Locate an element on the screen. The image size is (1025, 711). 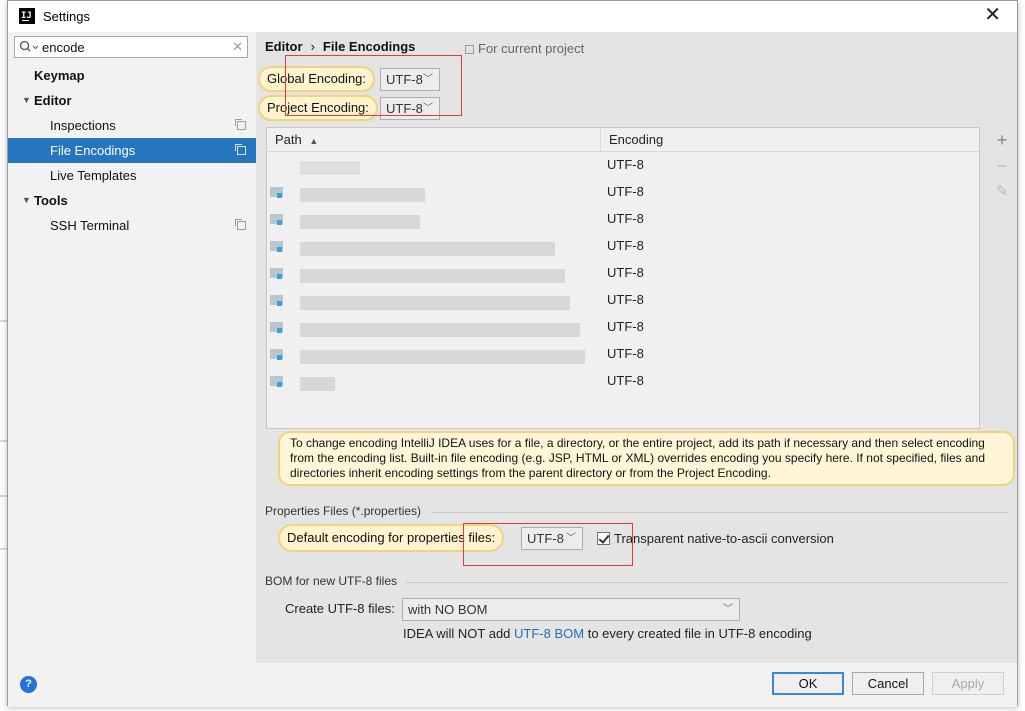
ok-button: OK is located at coordinates (808, 683).